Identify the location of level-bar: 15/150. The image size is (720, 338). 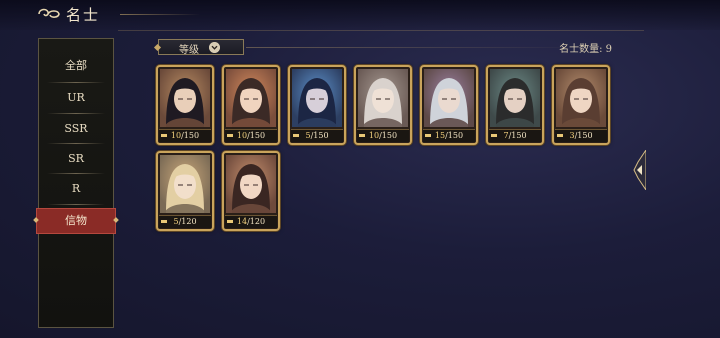
(449, 135).